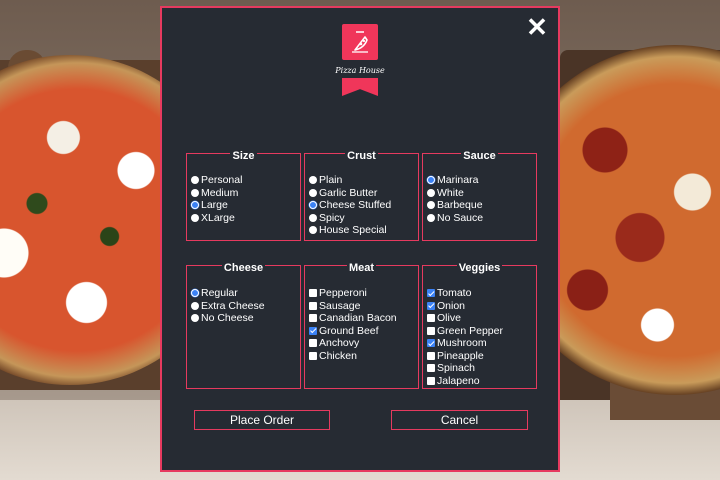 The height and width of the screenshot is (480, 720). I want to click on option-label: House Special, so click(353, 230).